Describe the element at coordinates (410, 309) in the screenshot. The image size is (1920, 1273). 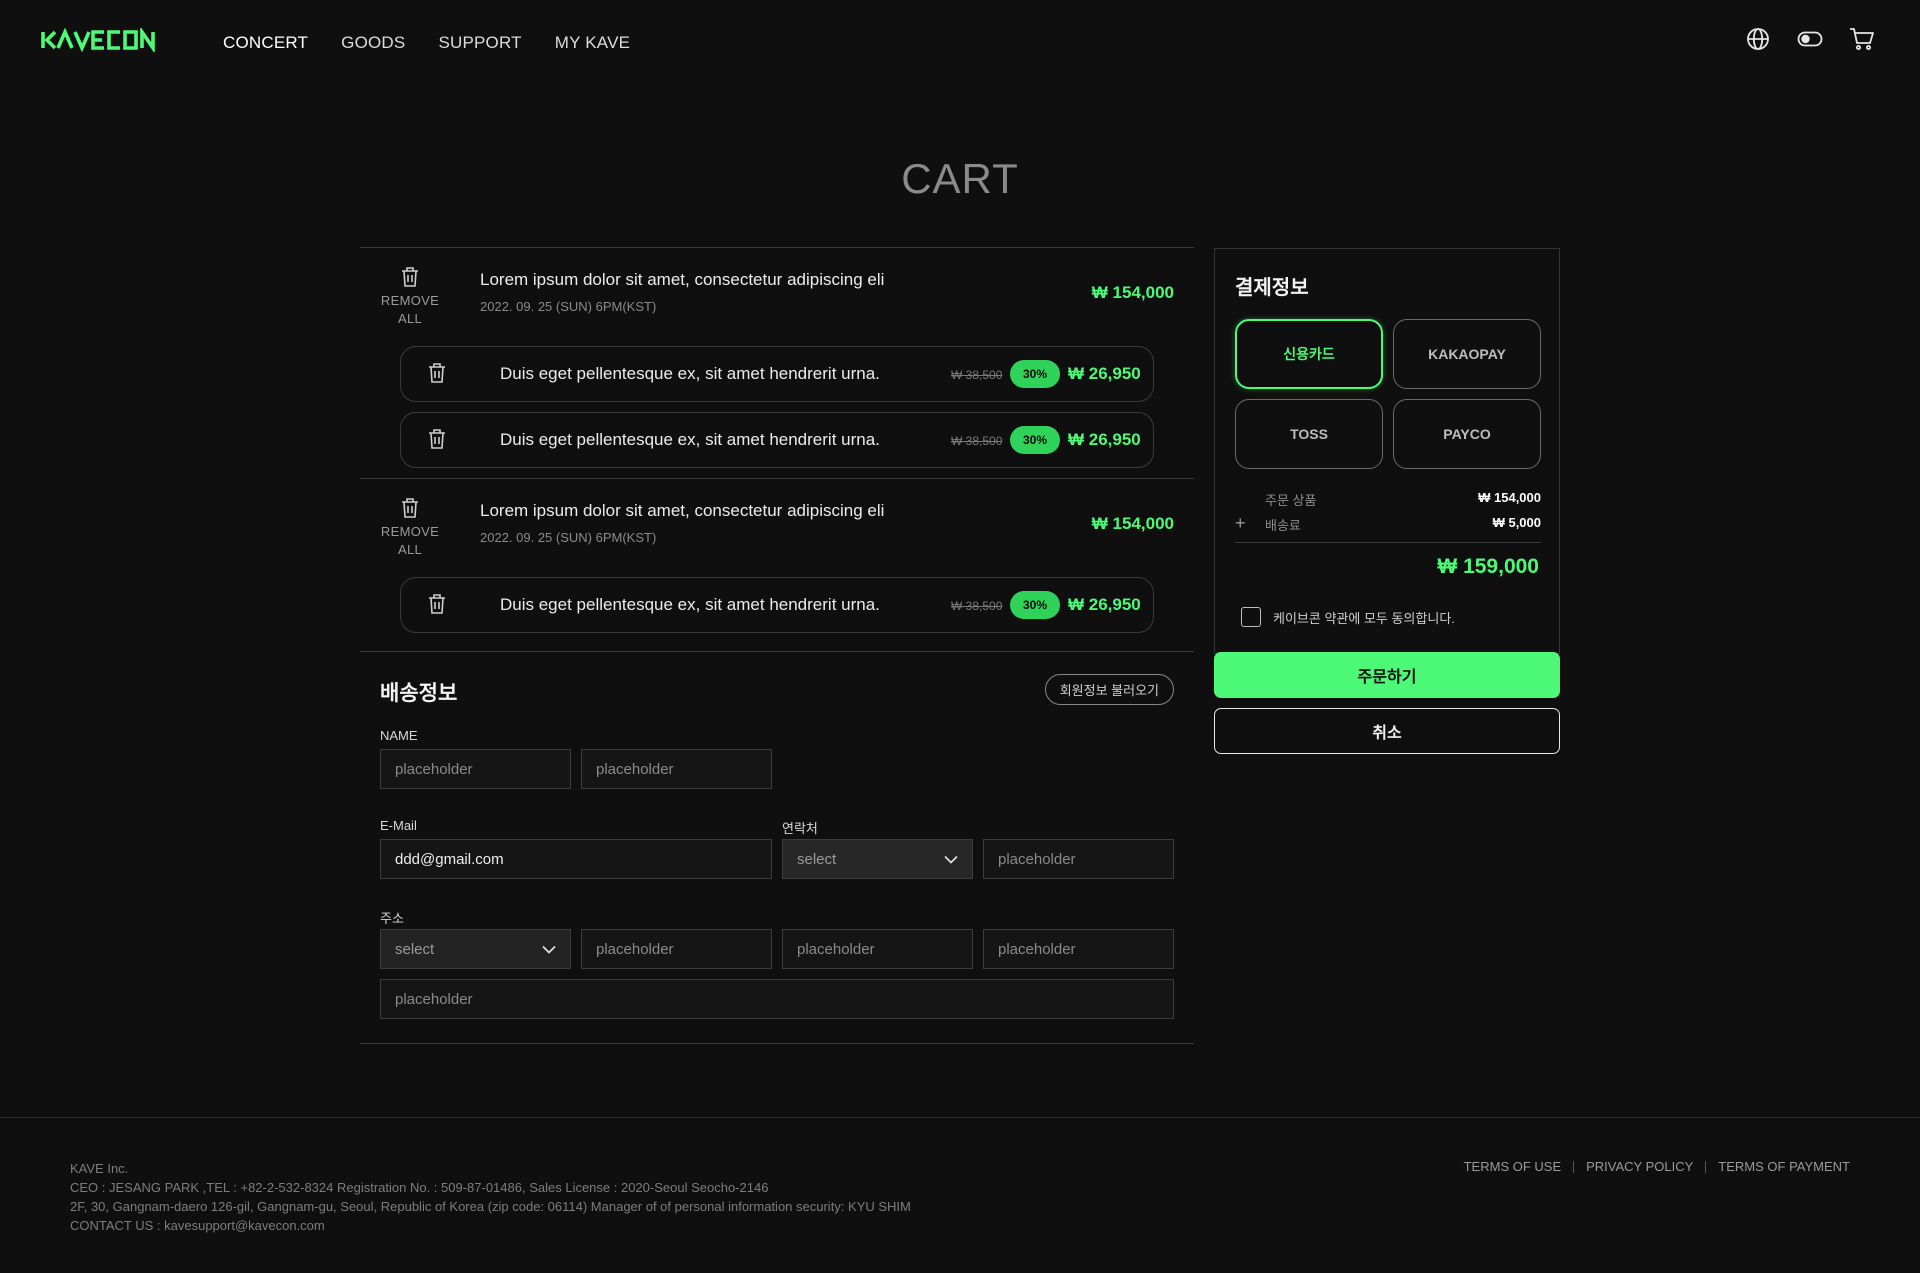
I see `remove-all-label: REMOVE ALL` at that location.